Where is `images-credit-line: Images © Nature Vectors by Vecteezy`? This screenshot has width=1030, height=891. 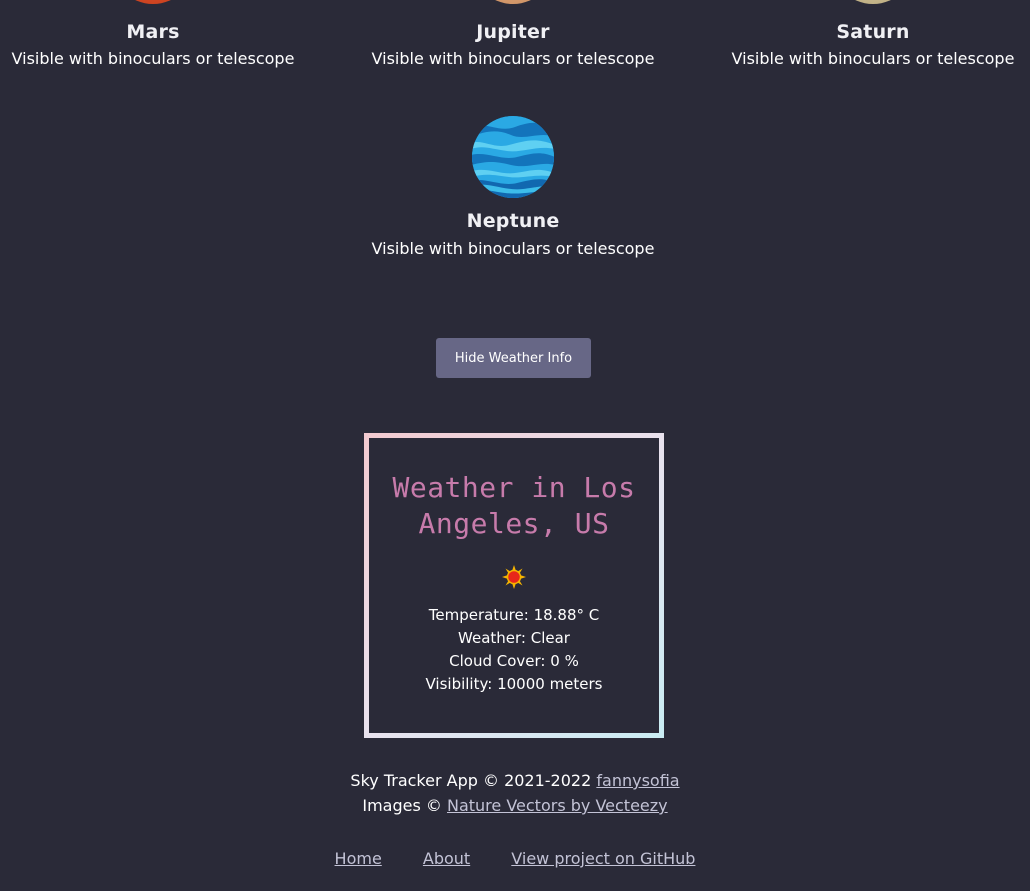
images-credit-line: Images © Nature Vectors by Vecteezy is located at coordinates (515, 805).